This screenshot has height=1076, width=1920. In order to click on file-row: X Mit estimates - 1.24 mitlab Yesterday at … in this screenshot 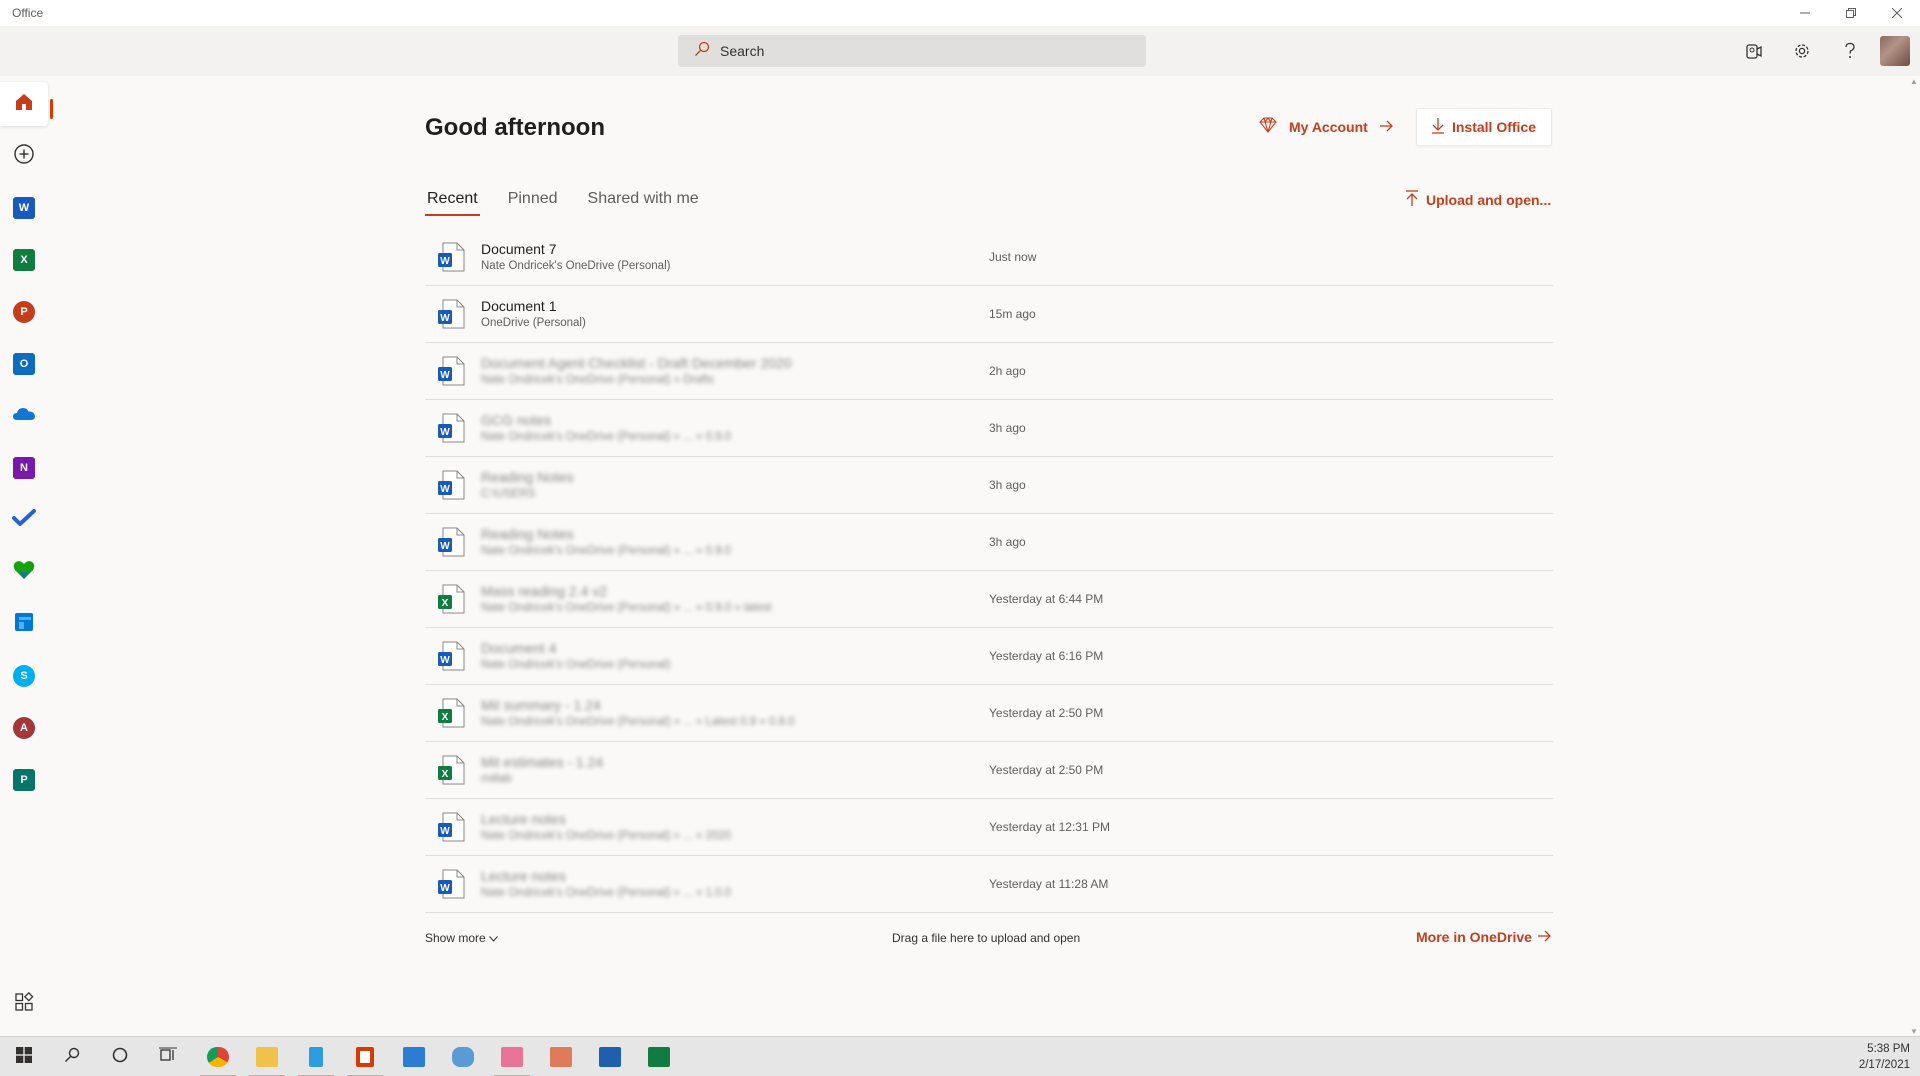, I will do `click(989, 770)`.